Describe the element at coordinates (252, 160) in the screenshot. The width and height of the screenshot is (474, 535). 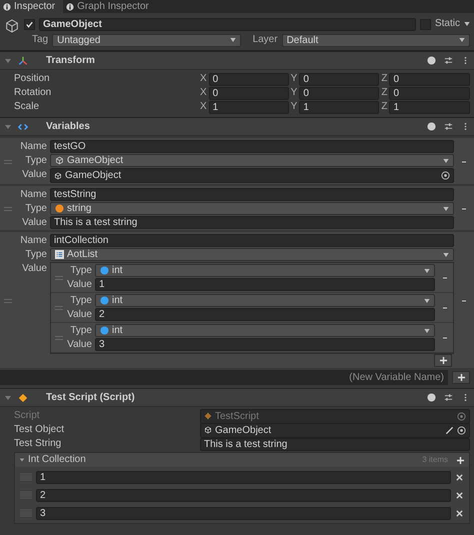
I see `type-dropdown: GameObject` at that location.